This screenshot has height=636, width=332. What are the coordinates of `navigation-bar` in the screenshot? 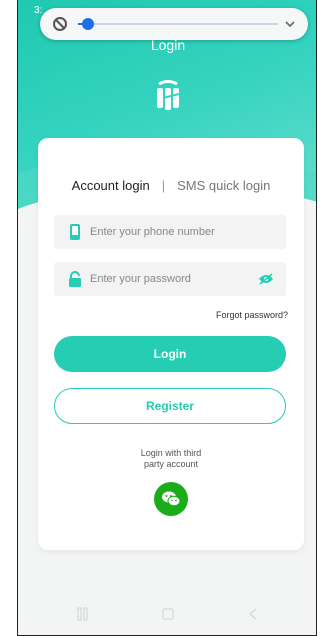 It's located at (167, 613).